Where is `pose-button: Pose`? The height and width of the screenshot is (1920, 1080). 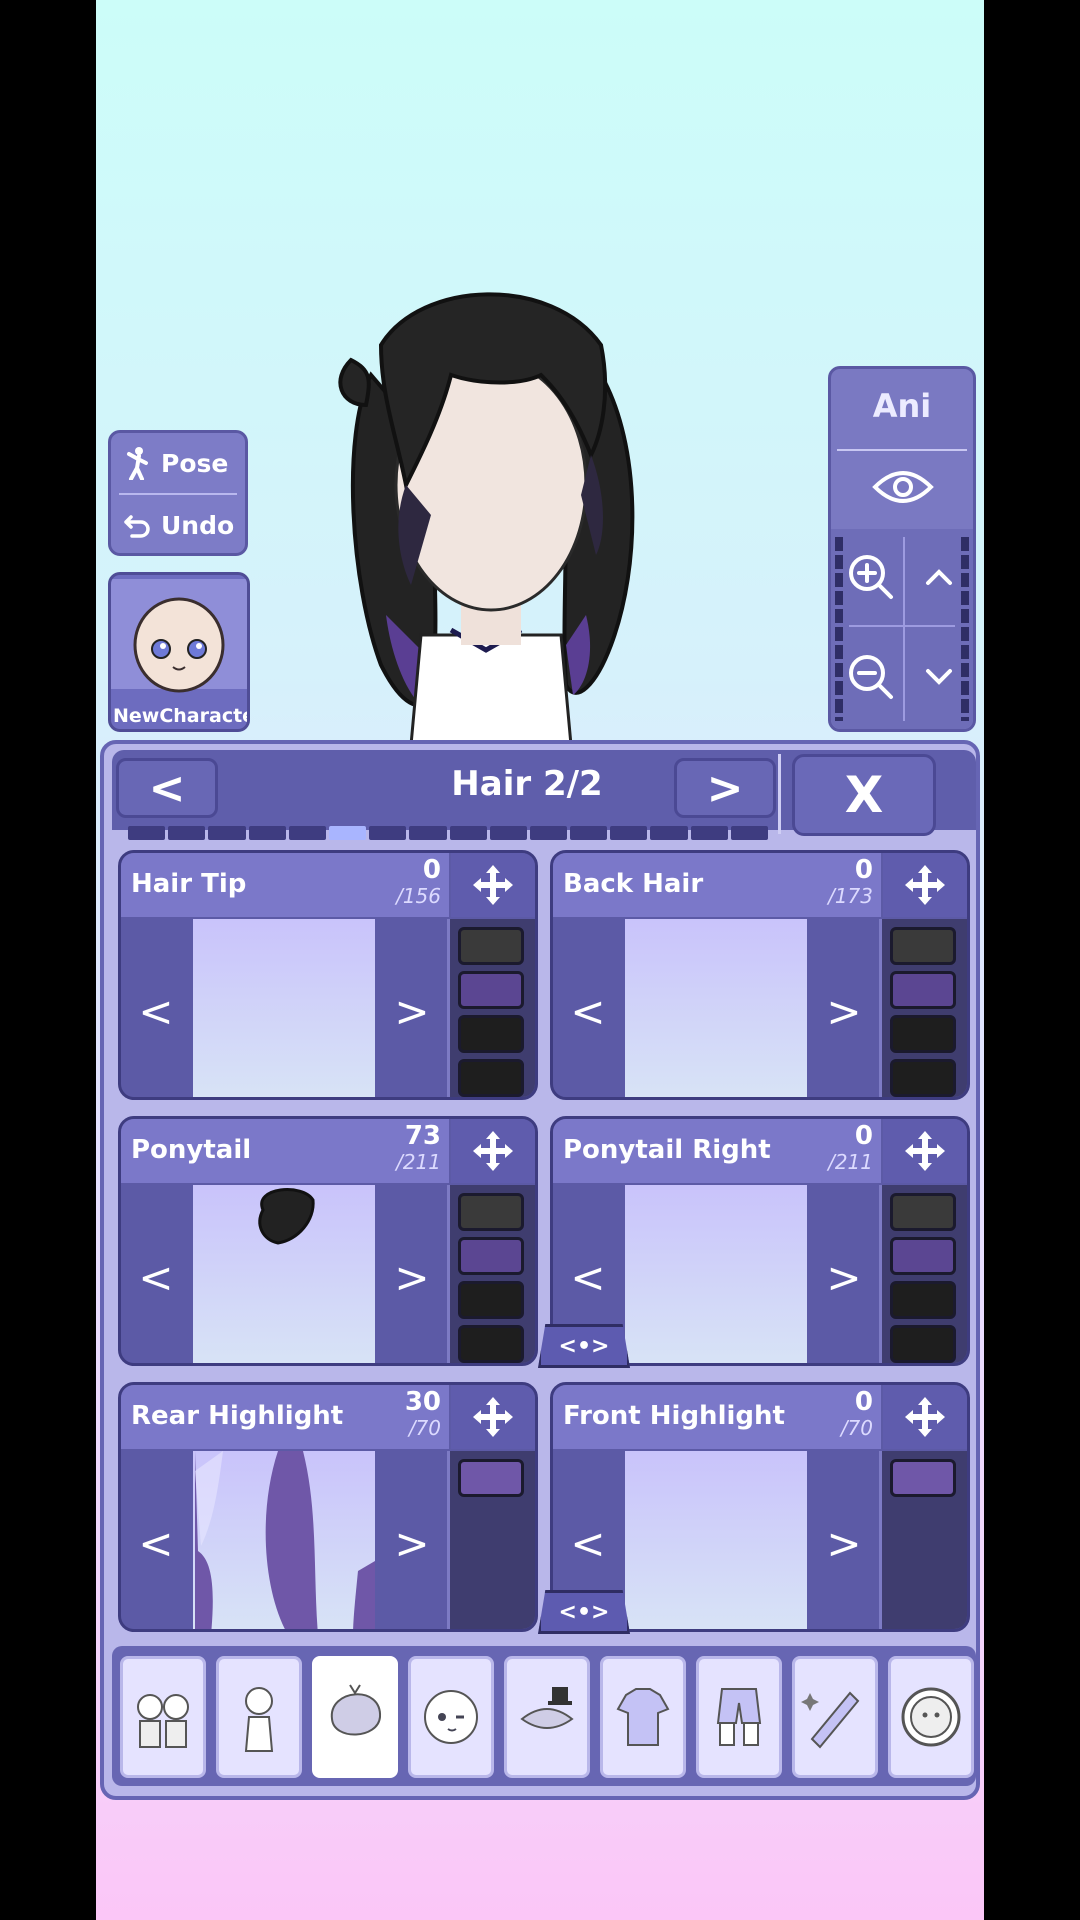
pose-button: Pose is located at coordinates (178, 463).